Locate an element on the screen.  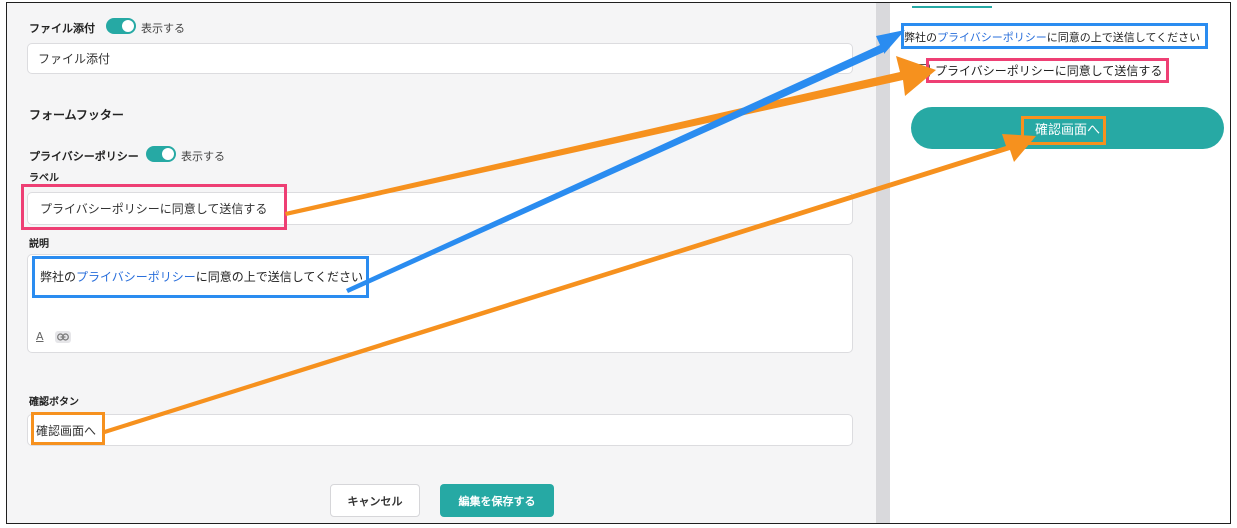
highlight-confirm is located at coordinates (68, 428).